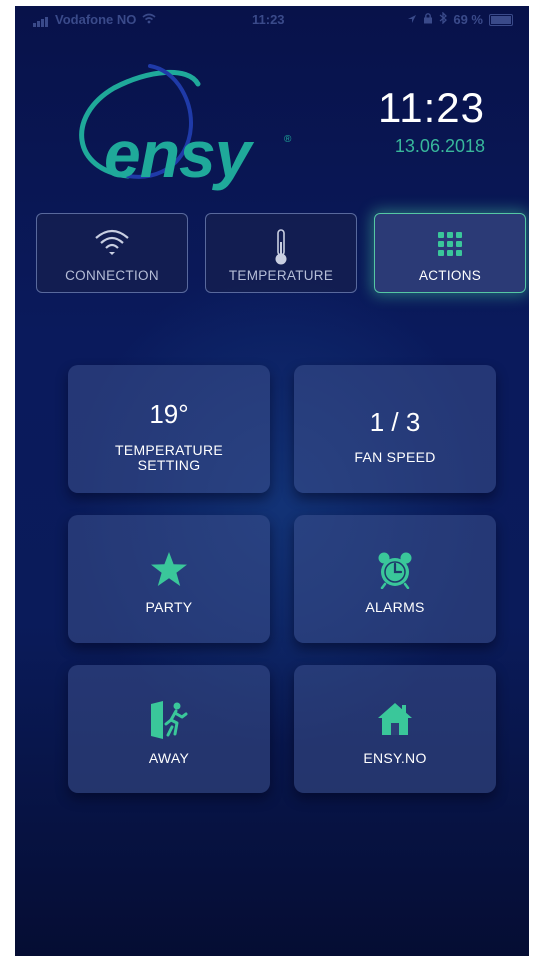 The width and height of the screenshot is (543, 956). What do you see at coordinates (431, 107) in the screenshot?
I see `clock-time: 11:23` at bounding box center [431, 107].